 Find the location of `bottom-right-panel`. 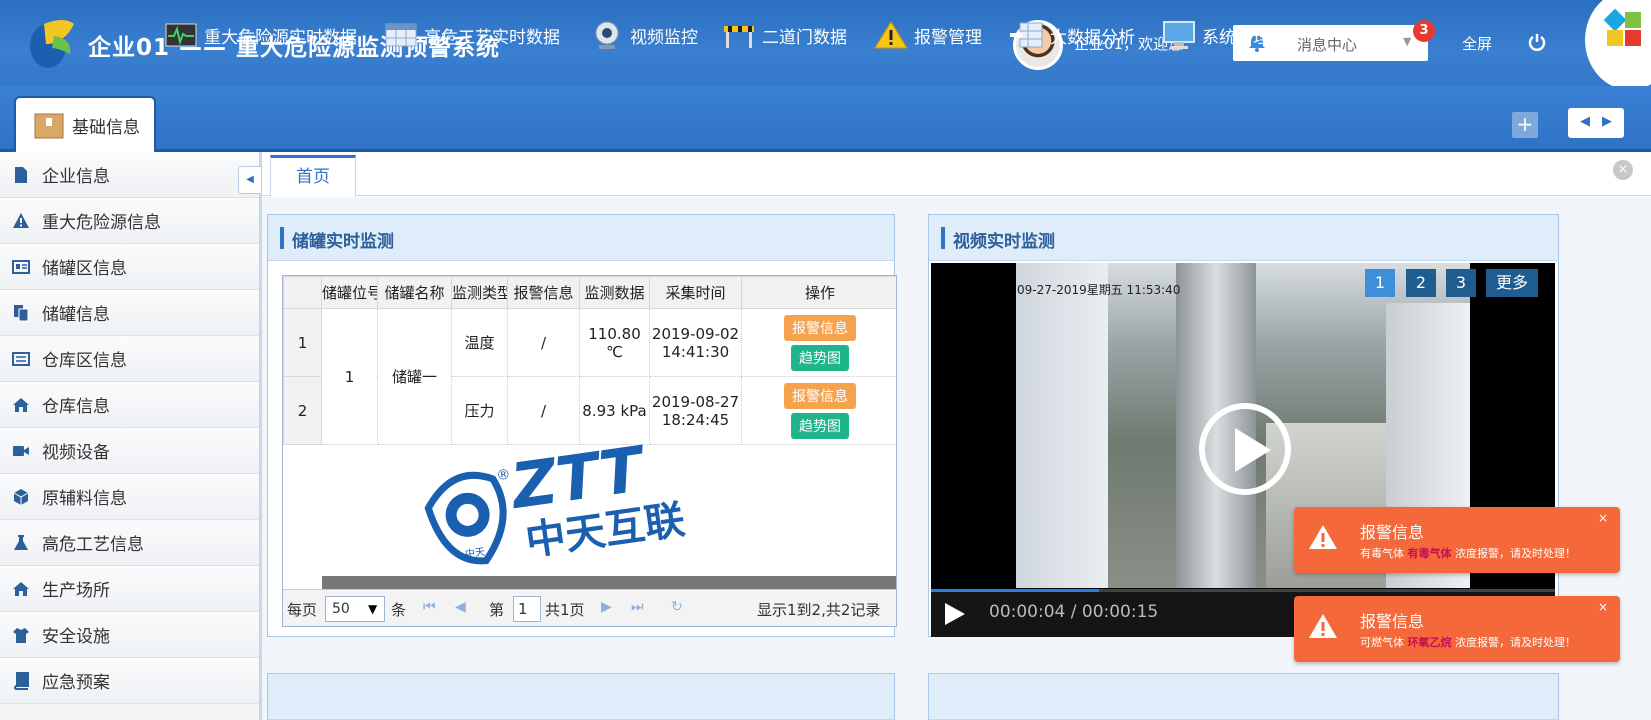

bottom-right-panel is located at coordinates (1243, 696).